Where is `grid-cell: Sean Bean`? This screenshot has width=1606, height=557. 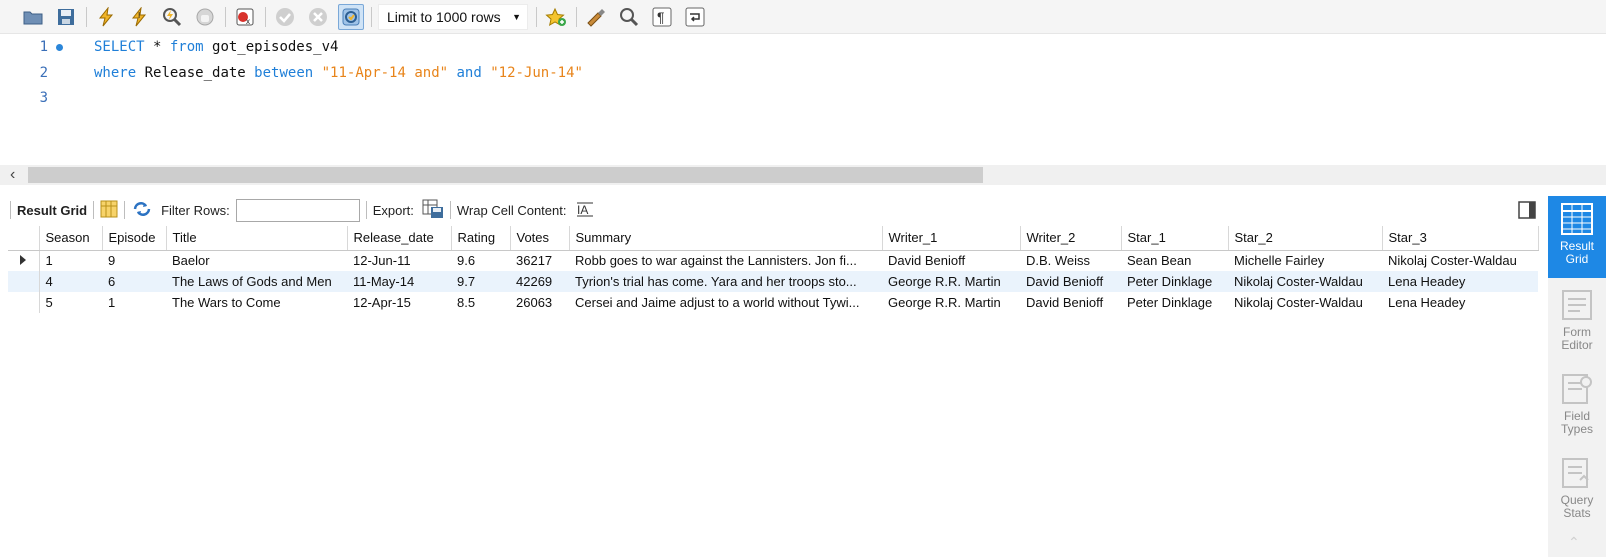
grid-cell: Sean Bean is located at coordinates (1174, 260).